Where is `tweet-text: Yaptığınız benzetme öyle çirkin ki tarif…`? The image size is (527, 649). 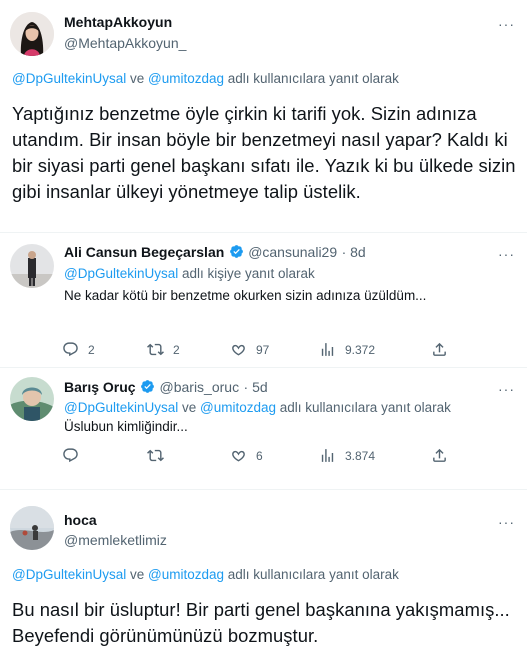
tweet-text: Yaptığınız benzetme öyle çirkin ki tarif… is located at coordinates (264, 152).